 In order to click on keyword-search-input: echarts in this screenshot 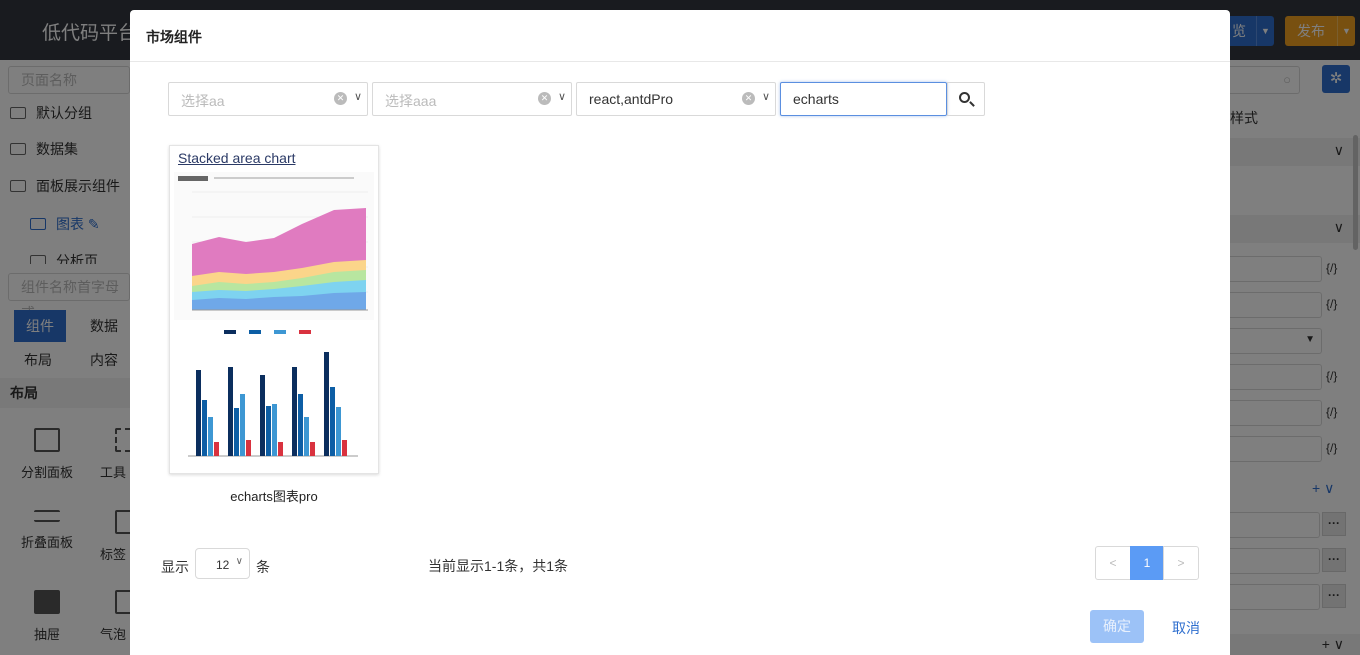, I will do `click(863, 99)`.